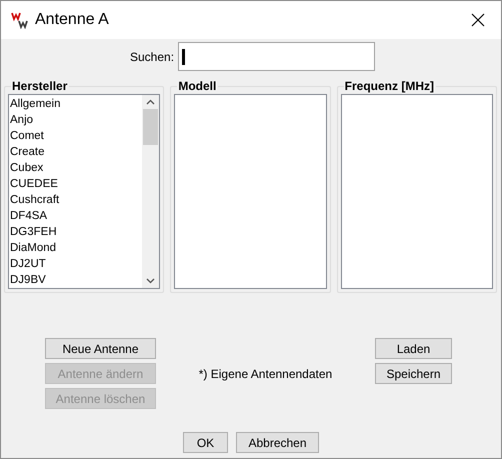 The width and height of the screenshot is (502, 459). I want to click on button: Laden, so click(413, 348).